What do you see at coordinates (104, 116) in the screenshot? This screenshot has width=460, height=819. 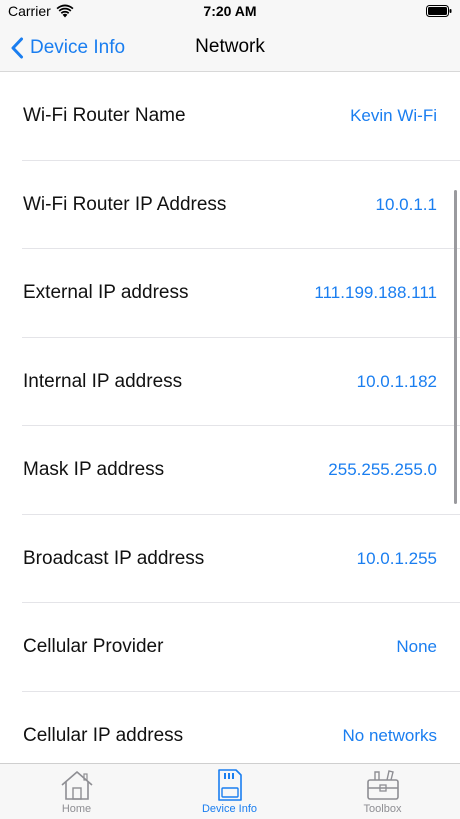 I see `row-label: Wi-Fi Router Name` at bounding box center [104, 116].